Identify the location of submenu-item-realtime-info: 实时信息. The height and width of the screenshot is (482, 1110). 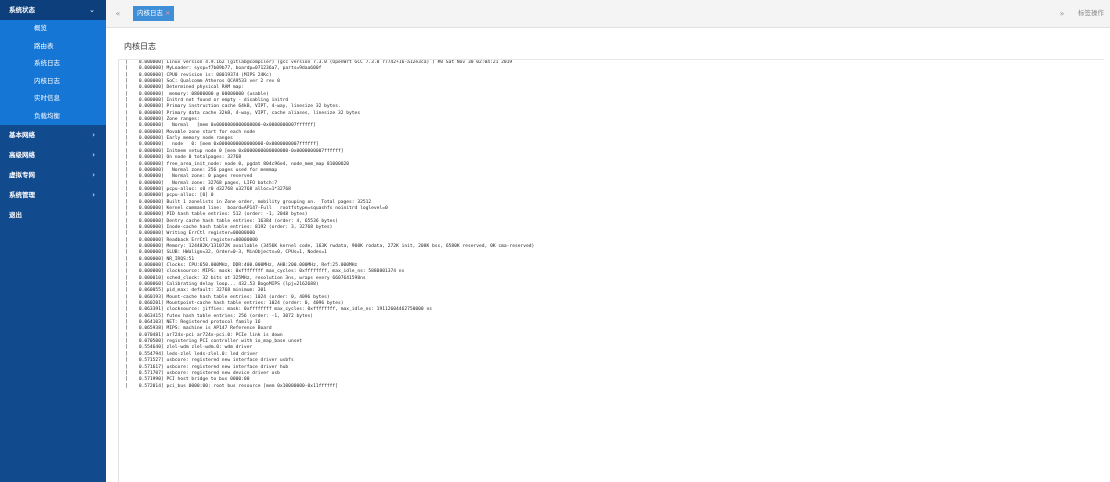
(53, 99).